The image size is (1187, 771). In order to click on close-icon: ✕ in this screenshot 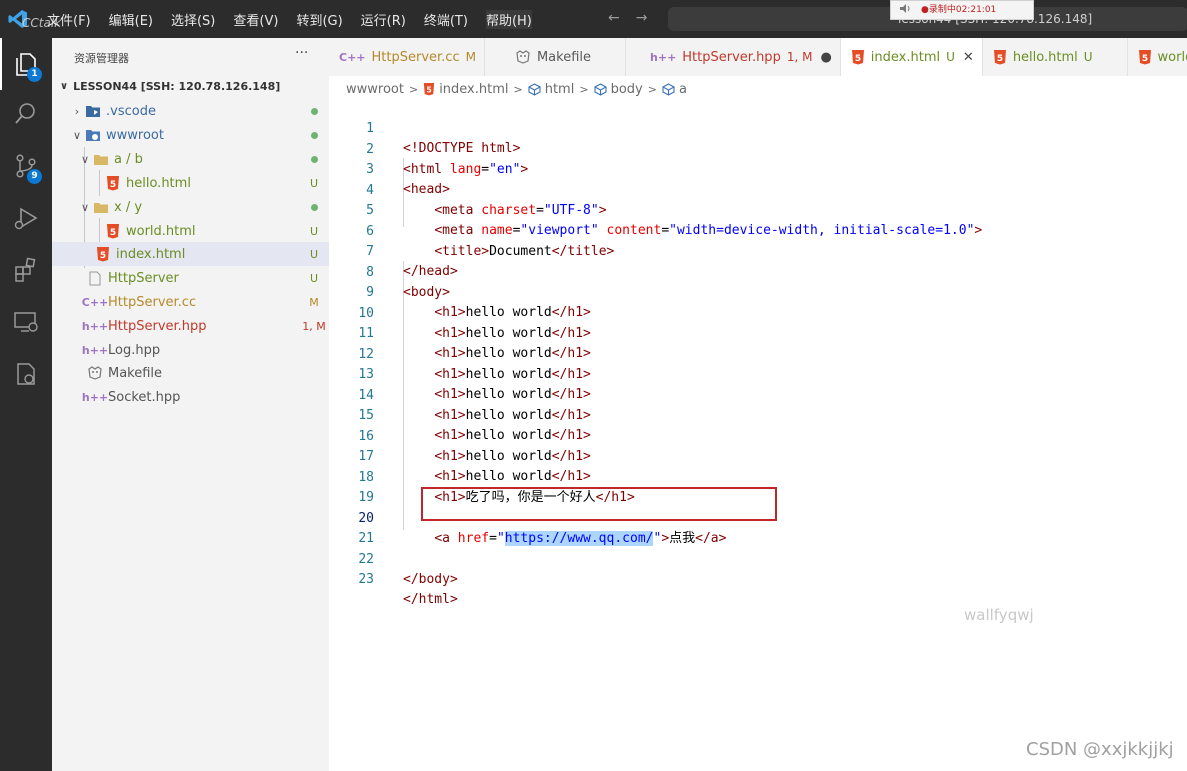, I will do `click(968, 57)`.